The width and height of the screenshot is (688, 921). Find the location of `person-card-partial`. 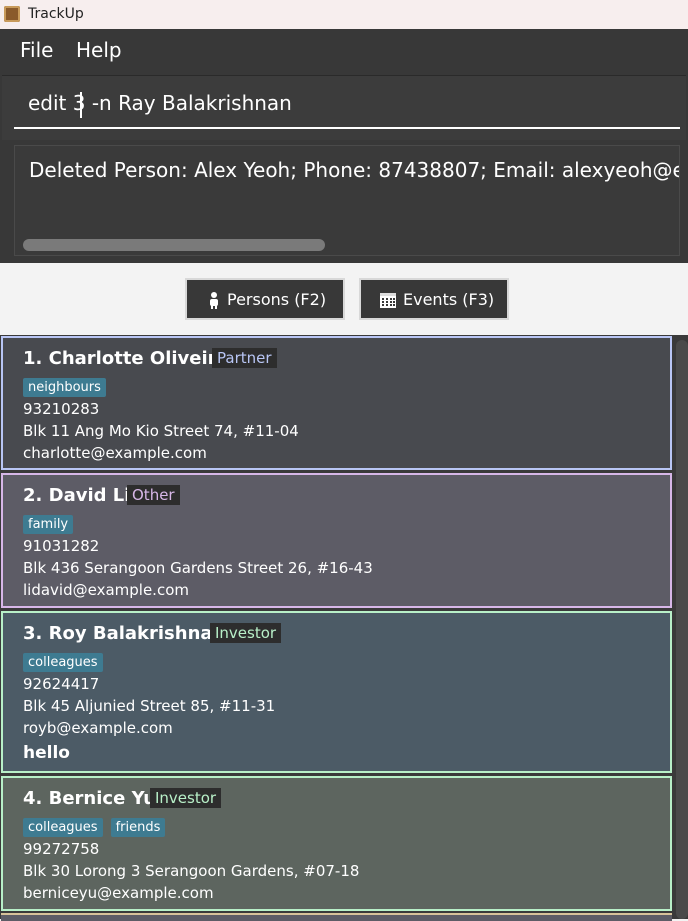

person-card-partial is located at coordinates (336, 917).